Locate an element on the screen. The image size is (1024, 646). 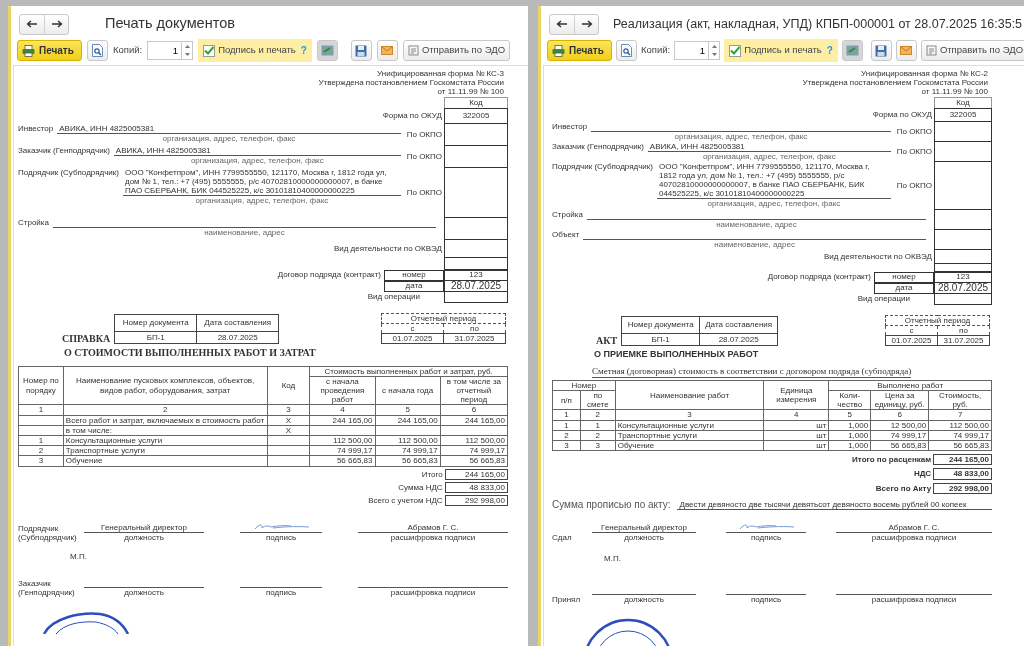
document-type-title: СПРАВКА is located at coordinates (86, 338).